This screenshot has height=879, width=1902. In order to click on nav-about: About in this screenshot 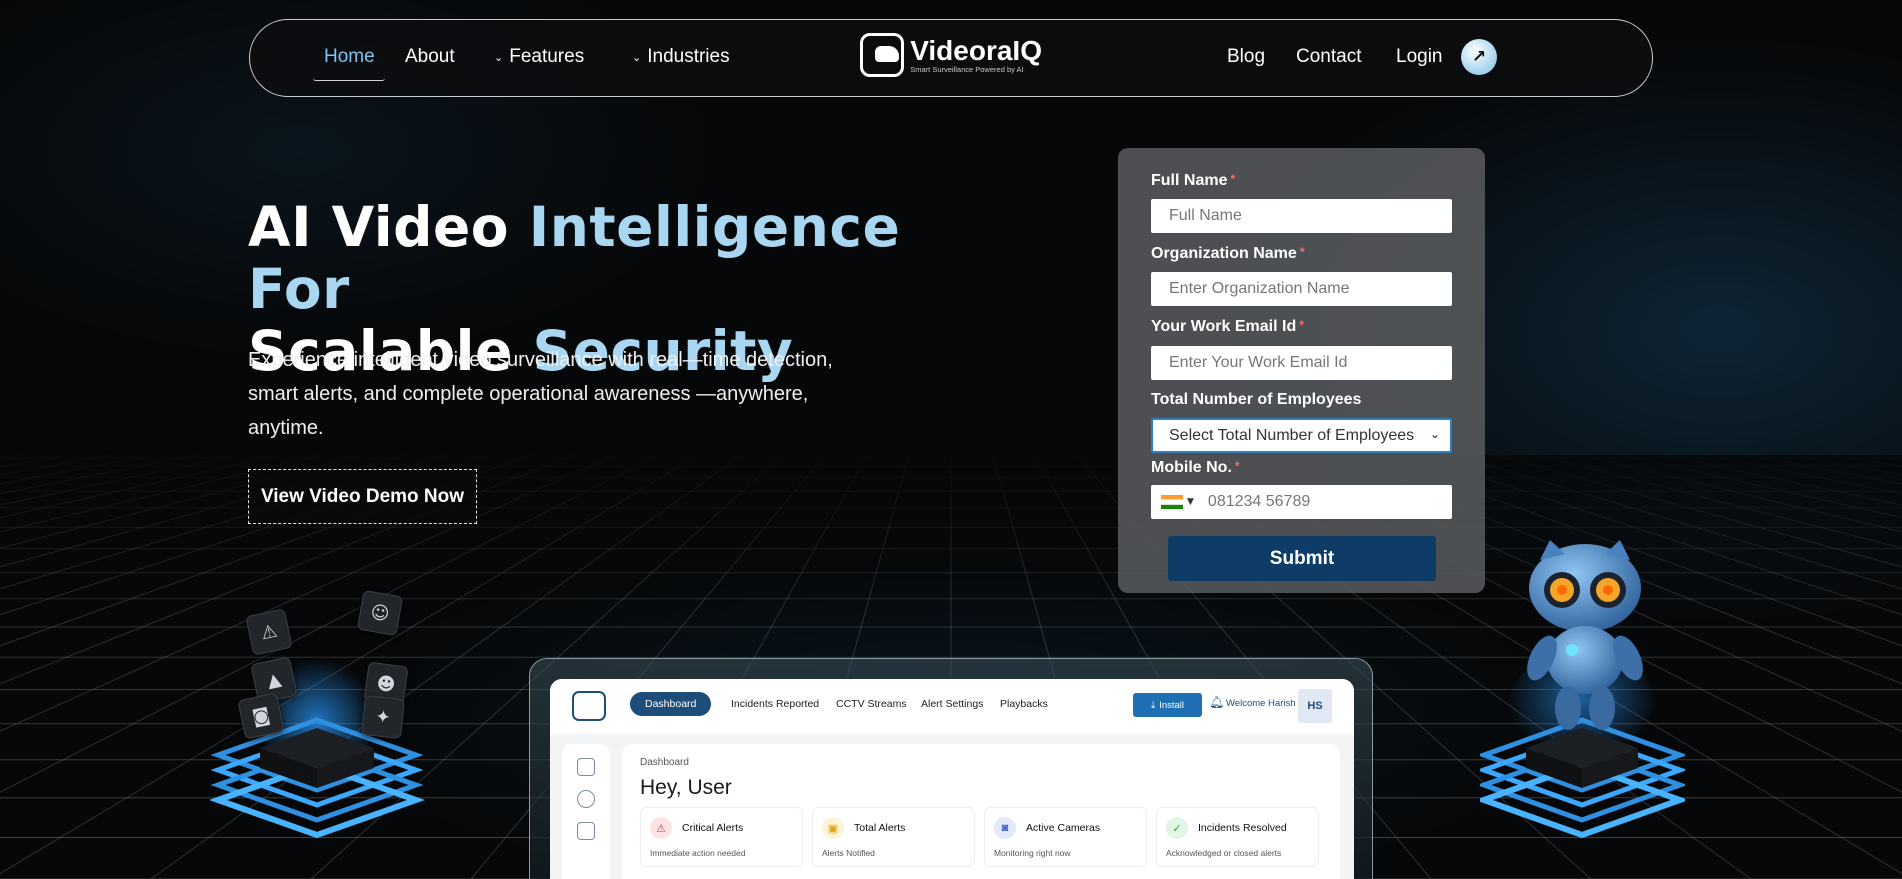, I will do `click(430, 57)`.